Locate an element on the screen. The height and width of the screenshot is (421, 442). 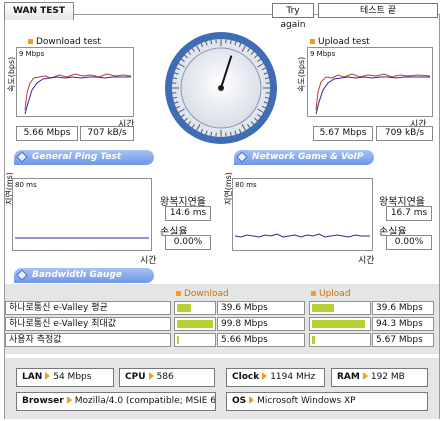
bandwidth-band: Bandwidth Gauge is located at coordinates (84, 275).